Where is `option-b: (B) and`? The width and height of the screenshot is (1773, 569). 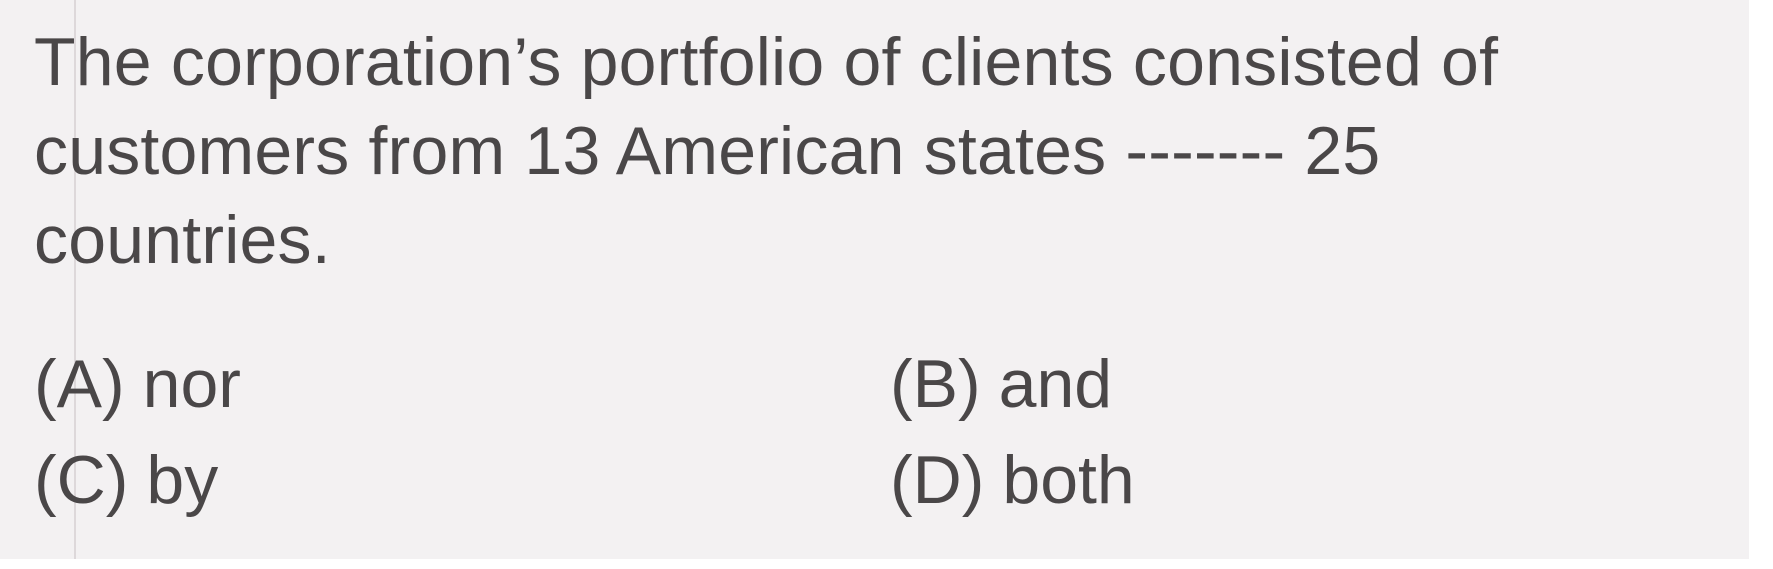 option-b: (B) and is located at coordinates (1001, 384).